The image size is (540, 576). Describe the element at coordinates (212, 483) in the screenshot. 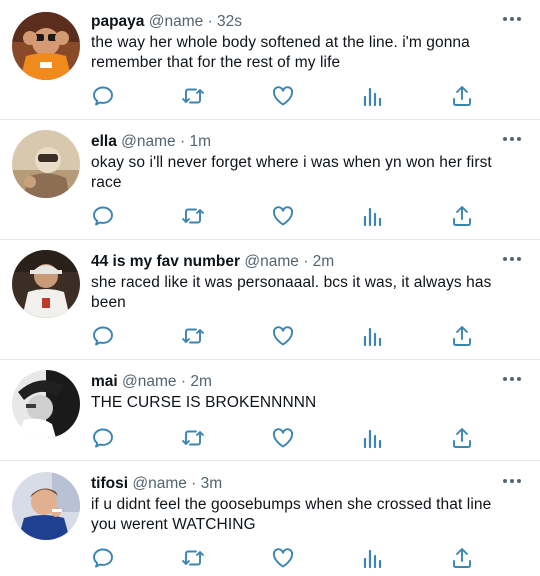

I see `timestamp: 3m` at that location.